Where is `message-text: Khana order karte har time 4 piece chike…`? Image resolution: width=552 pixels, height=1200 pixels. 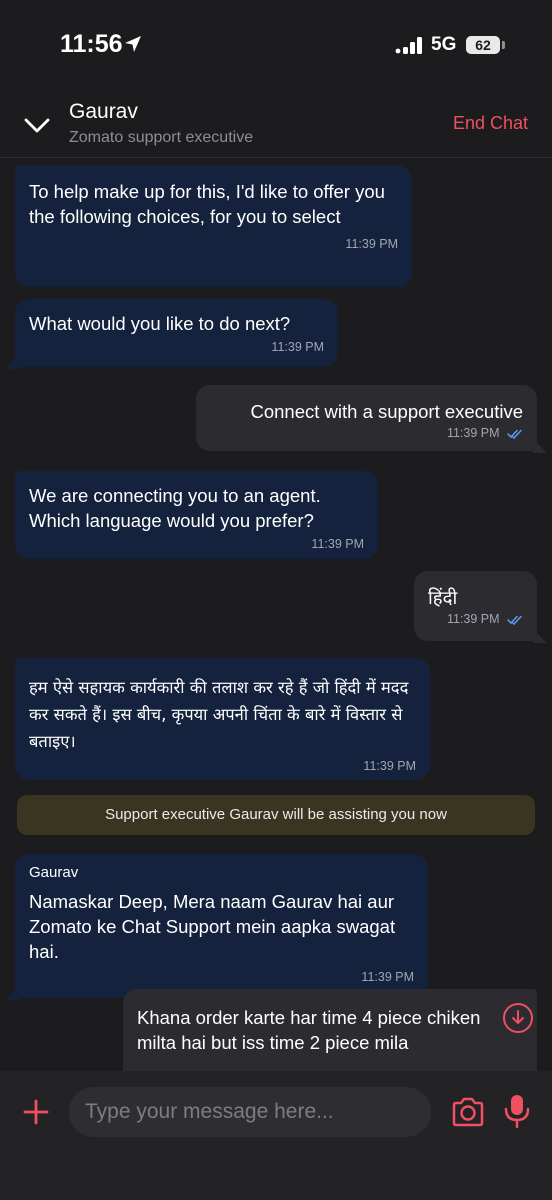
message-text: Khana order karte har time 4 piece chike… is located at coordinates (309, 1030).